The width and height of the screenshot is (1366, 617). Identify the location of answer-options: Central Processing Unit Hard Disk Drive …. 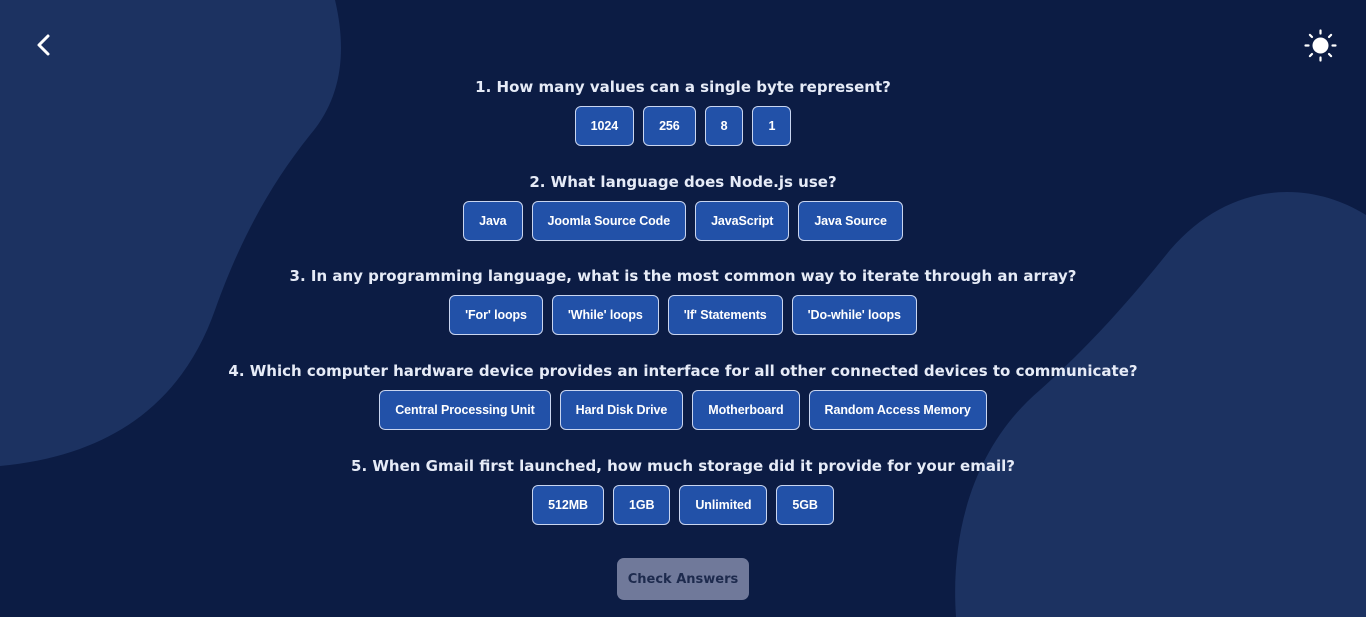
(683, 410).